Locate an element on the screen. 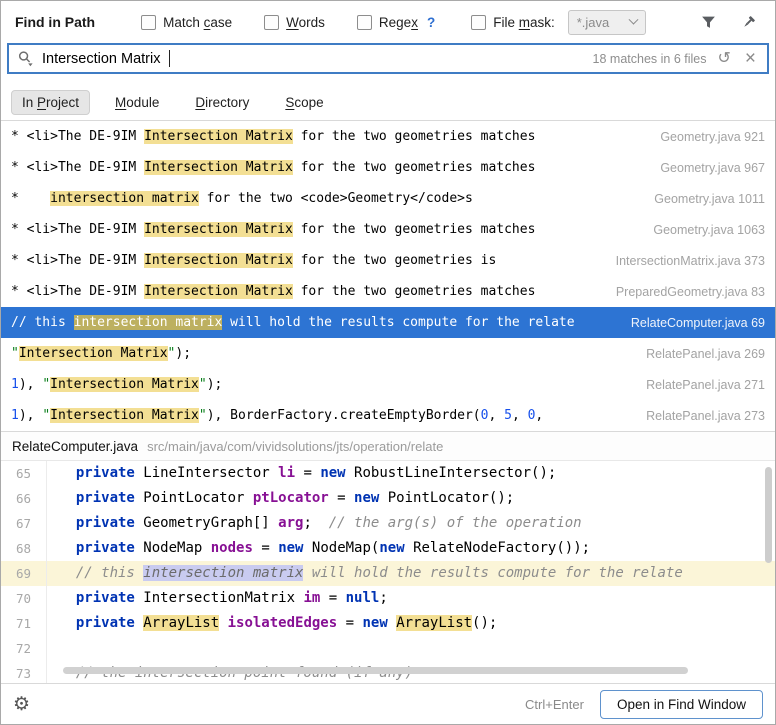  option-label: Words is located at coordinates (305, 22).